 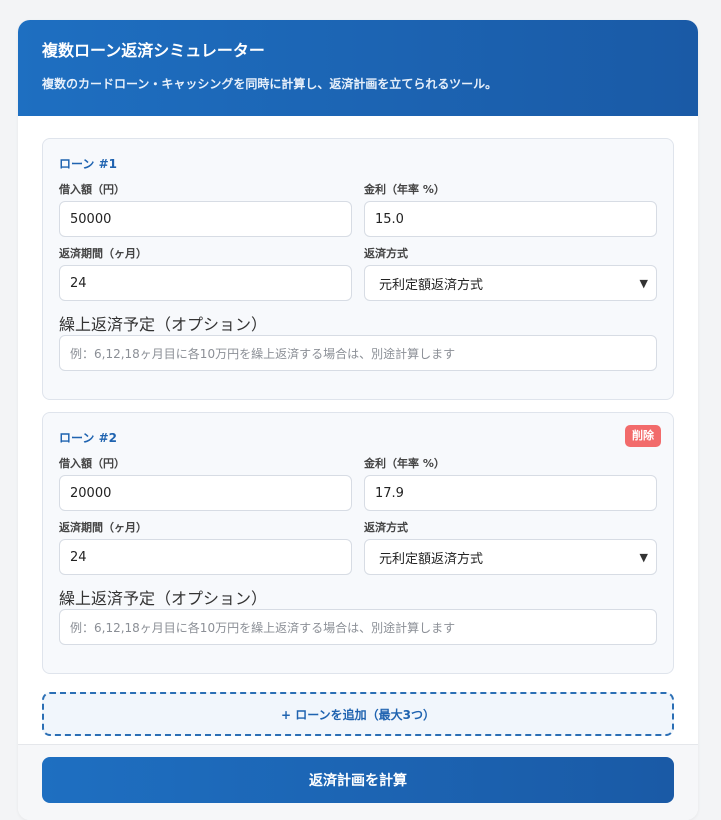 I want to click on delete-loan-button: 削除, so click(x=643, y=436).